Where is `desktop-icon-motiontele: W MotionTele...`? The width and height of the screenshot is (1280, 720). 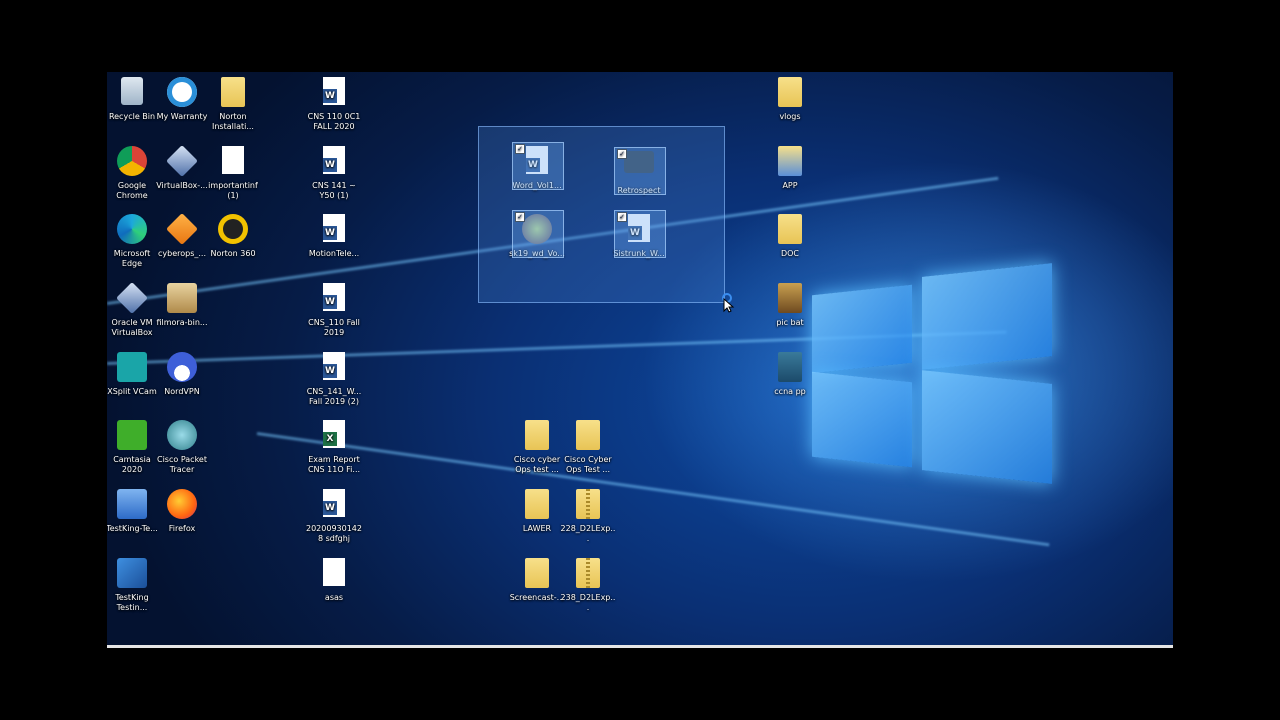 desktop-icon-motiontele: W MotionTele... is located at coordinates (334, 236).